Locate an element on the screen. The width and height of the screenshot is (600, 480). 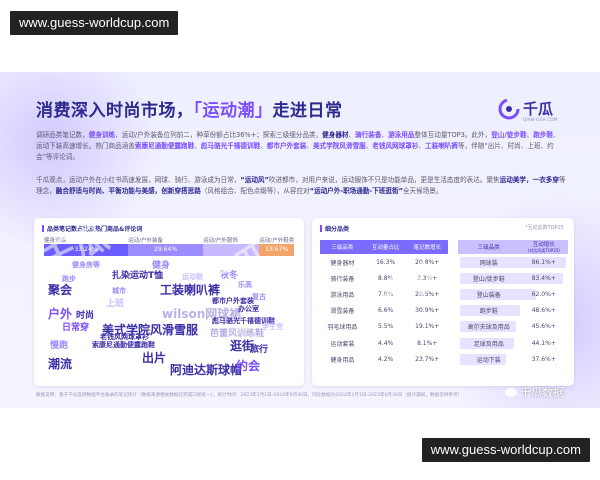
word-cloud-term: 乐高 is located at coordinates (245, 285).